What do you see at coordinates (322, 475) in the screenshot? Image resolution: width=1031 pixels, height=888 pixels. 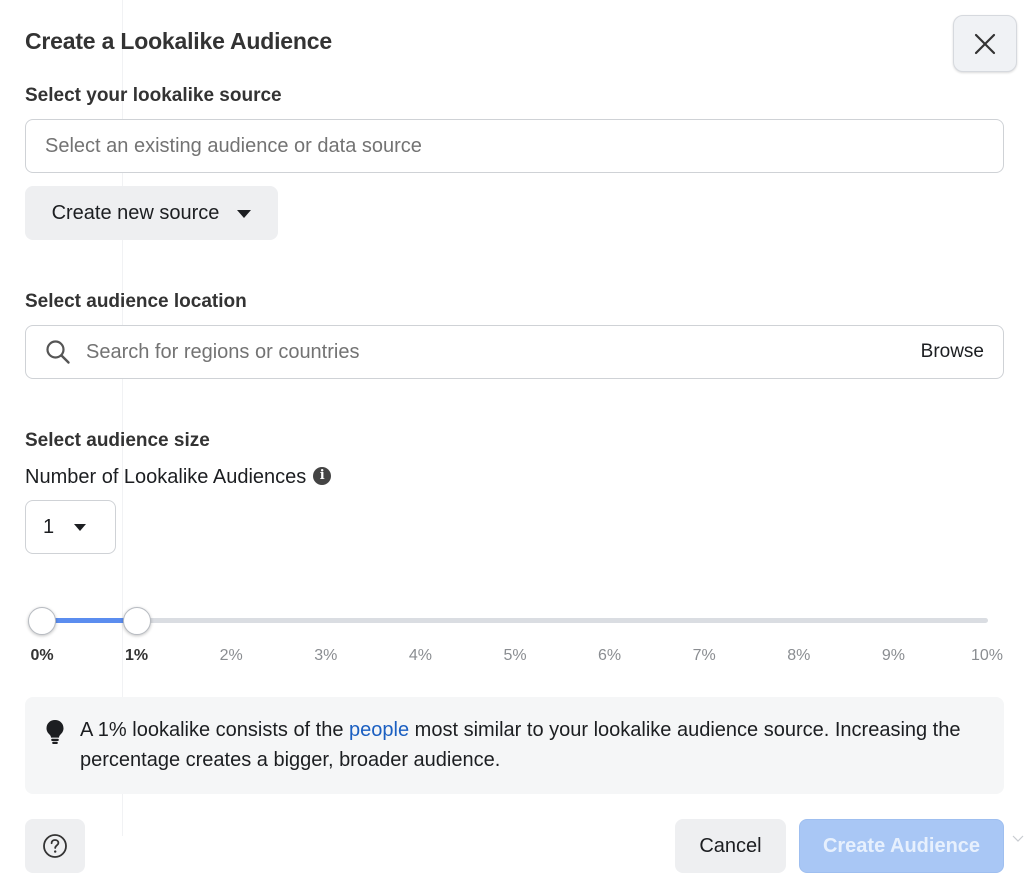 I see `info-icon: i` at bounding box center [322, 475].